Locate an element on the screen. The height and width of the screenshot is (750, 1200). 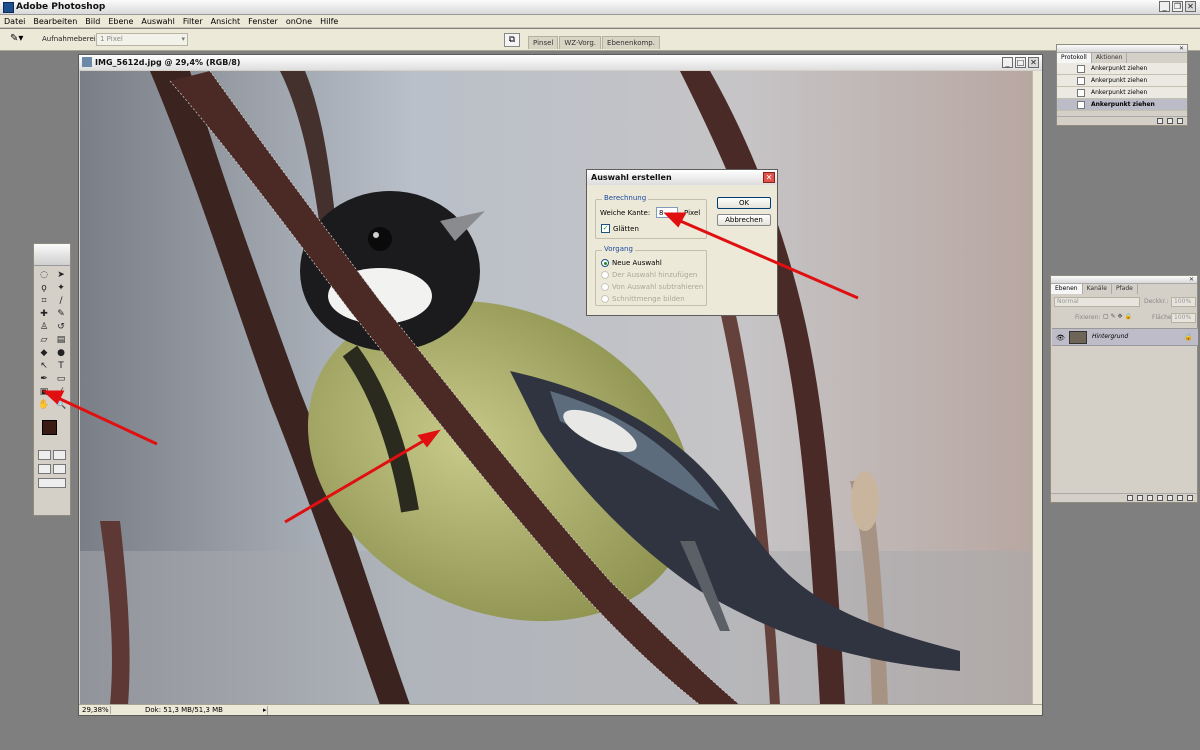
screen-mode-standard-icon is located at coordinates (44, 469).